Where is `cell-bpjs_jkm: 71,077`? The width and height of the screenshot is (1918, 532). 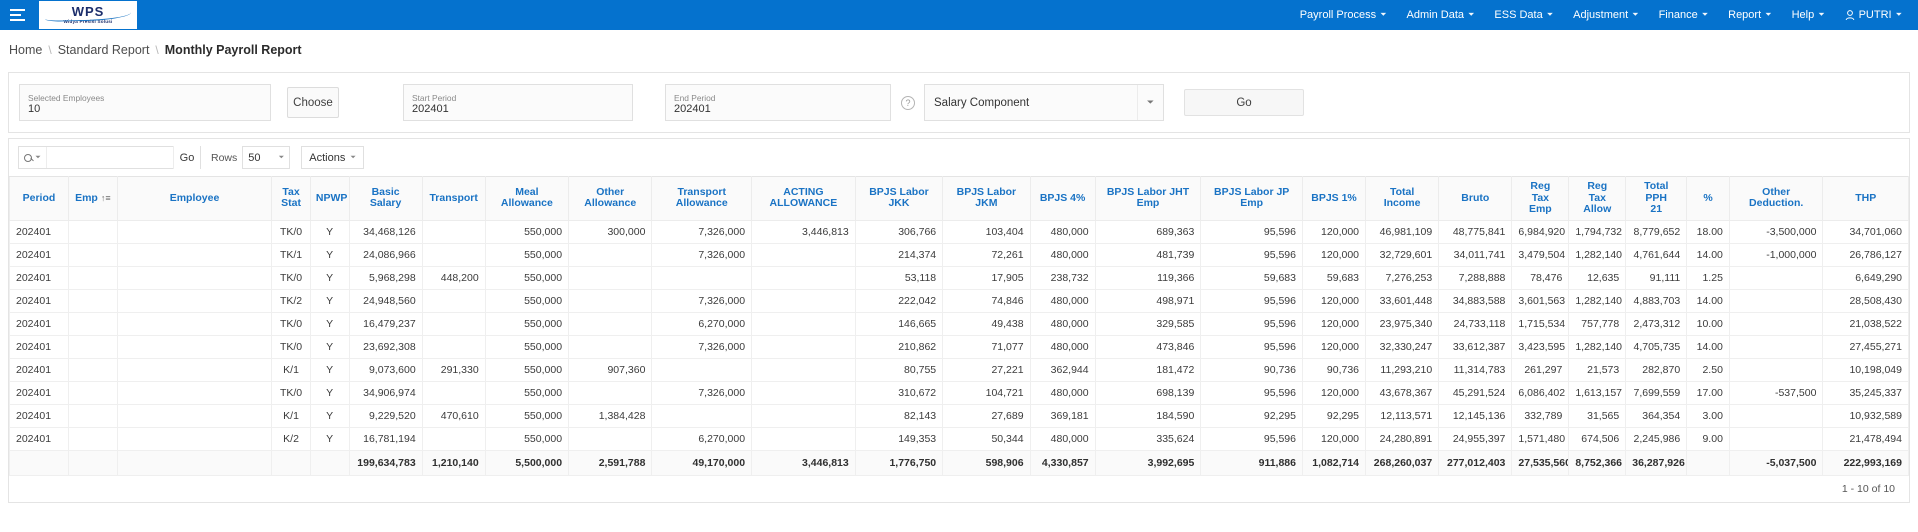
cell-bpjs_jkm: 71,077 is located at coordinates (986, 346).